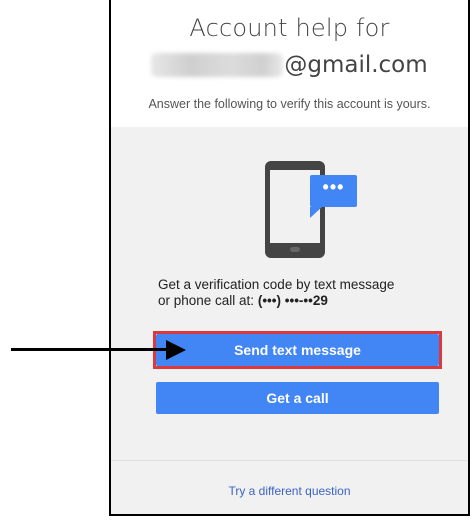 The height and width of the screenshot is (520, 474). What do you see at coordinates (333, 191) in the screenshot?
I see `chat-bubble-icon: •••` at bounding box center [333, 191].